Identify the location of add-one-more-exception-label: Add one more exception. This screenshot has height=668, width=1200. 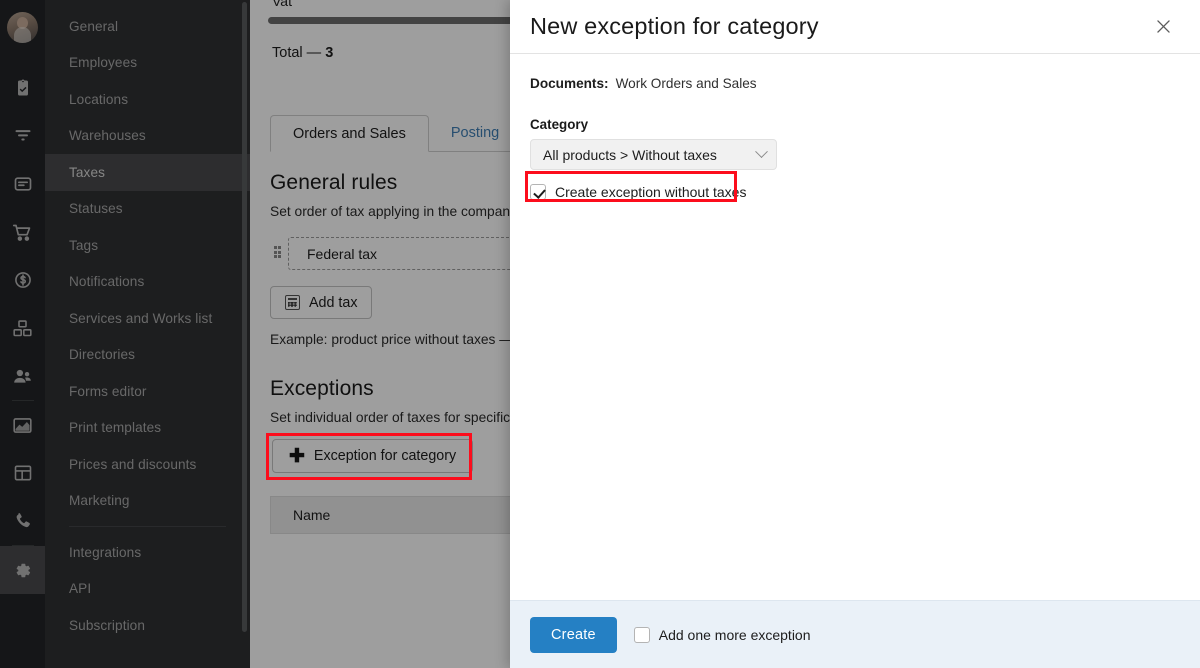
(734, 634).